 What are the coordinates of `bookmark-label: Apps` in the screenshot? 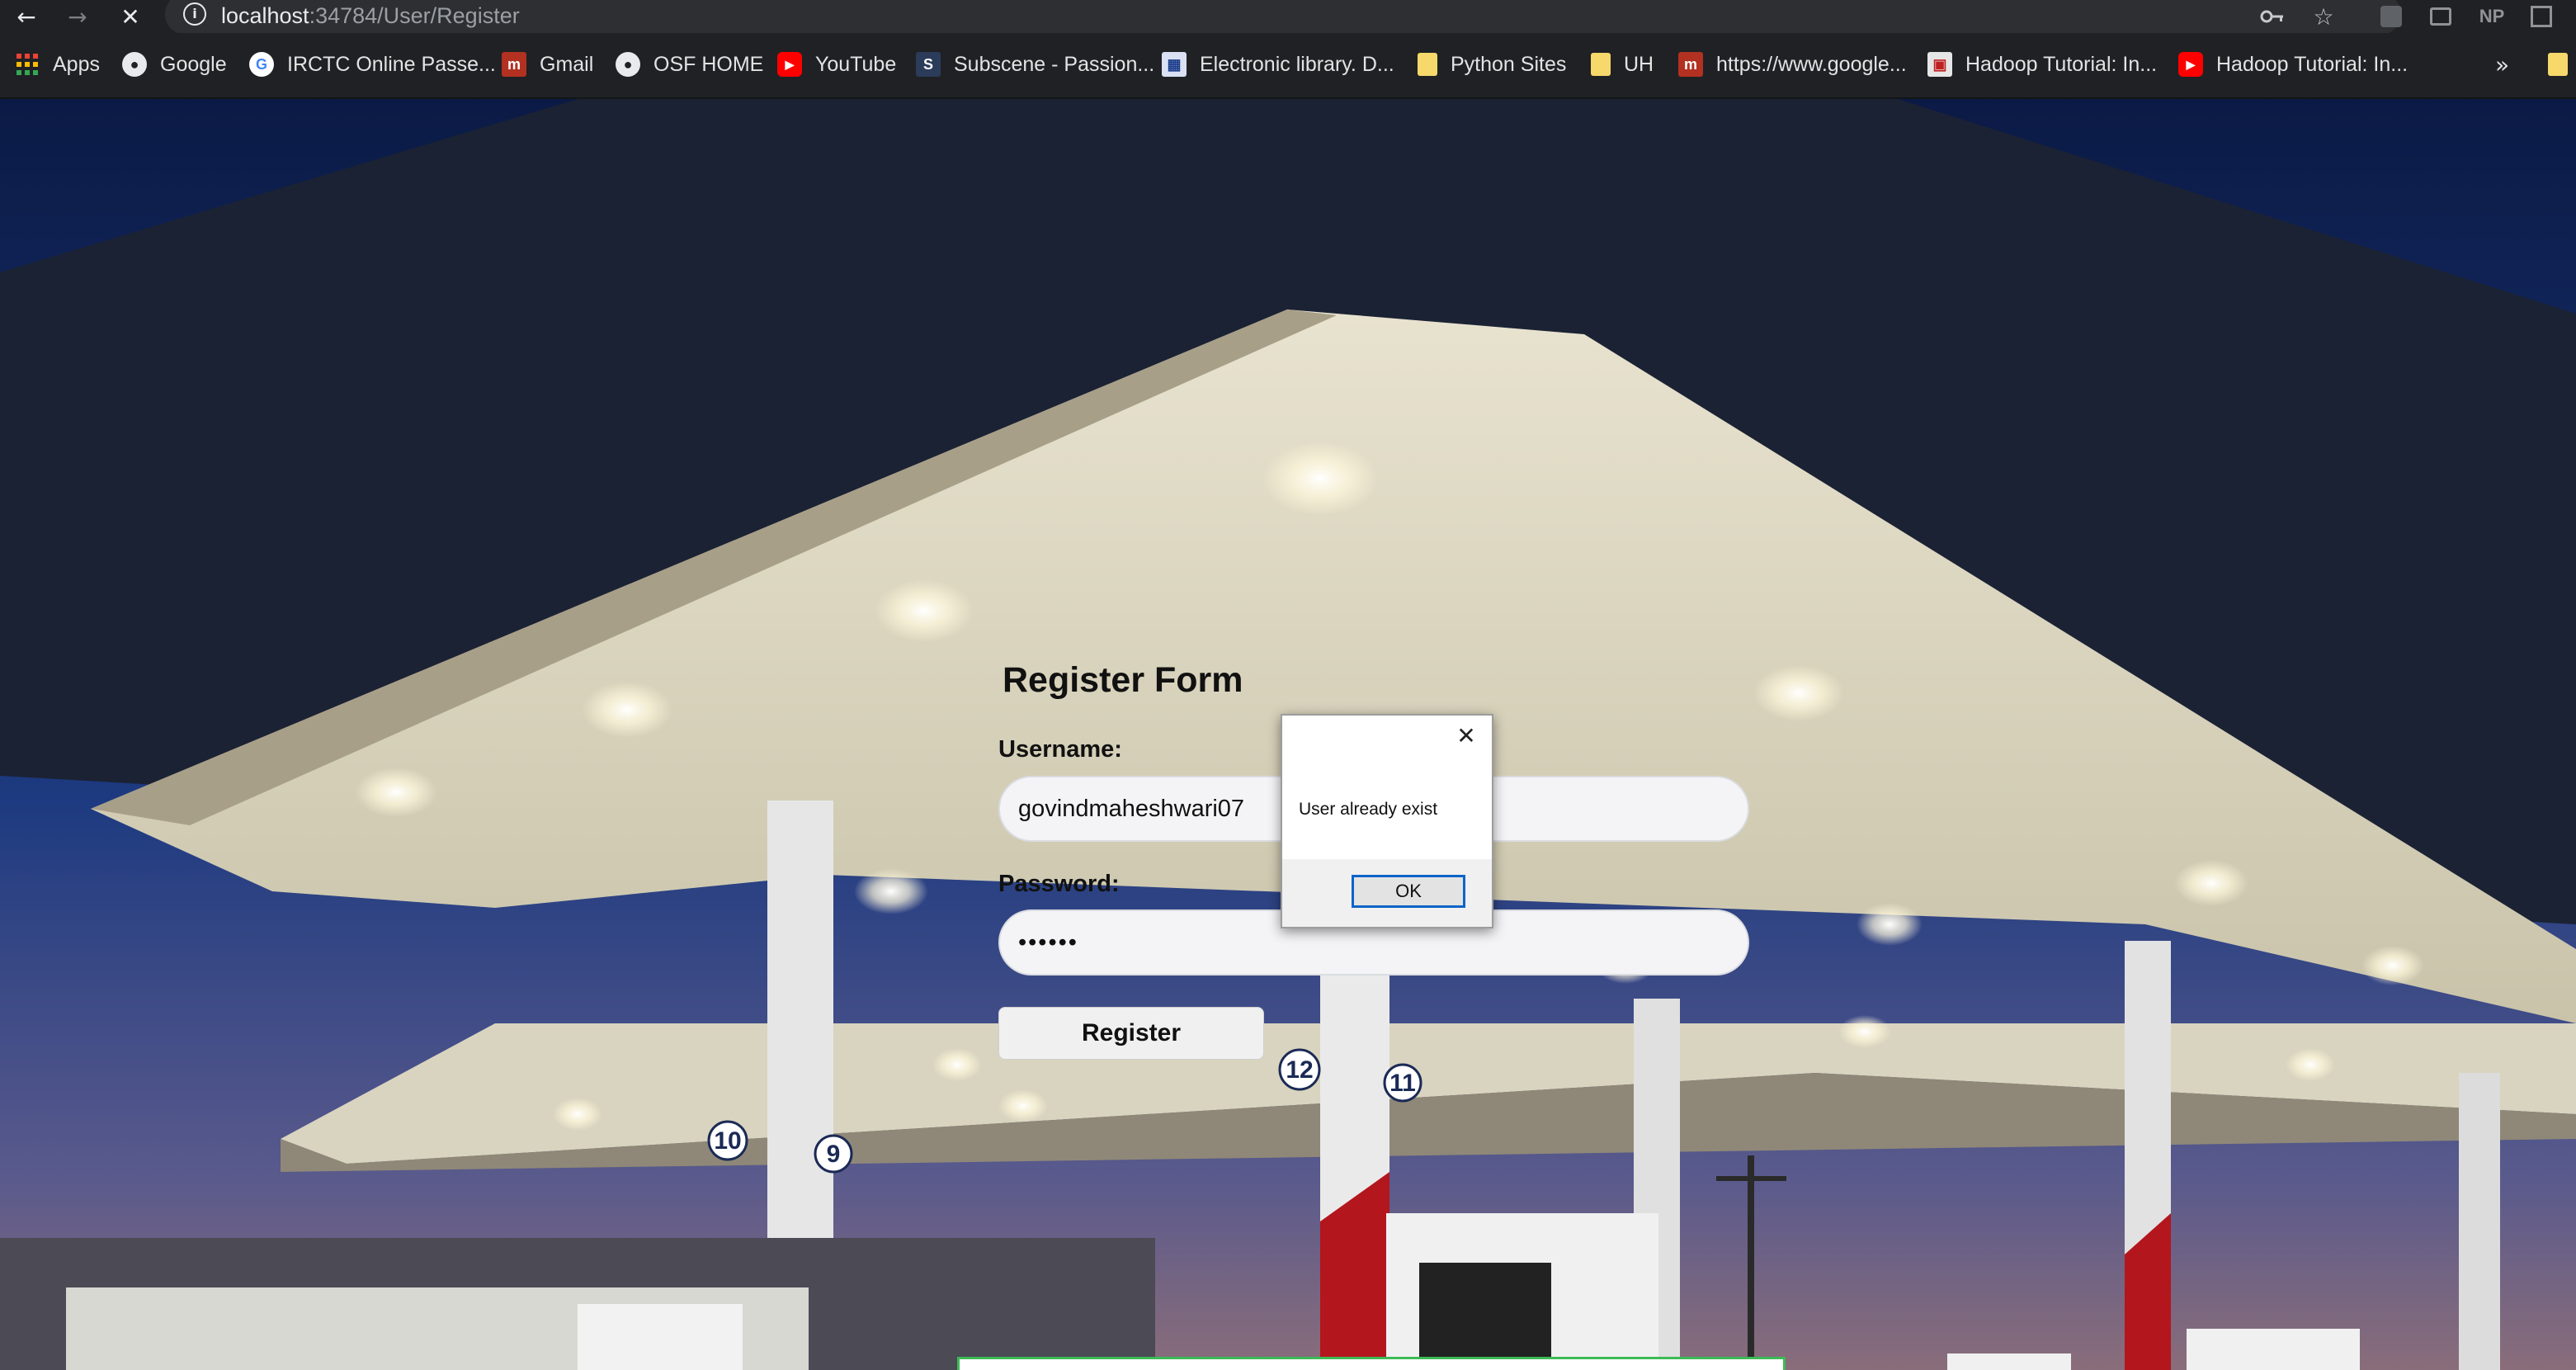 It's located at (76, 64).